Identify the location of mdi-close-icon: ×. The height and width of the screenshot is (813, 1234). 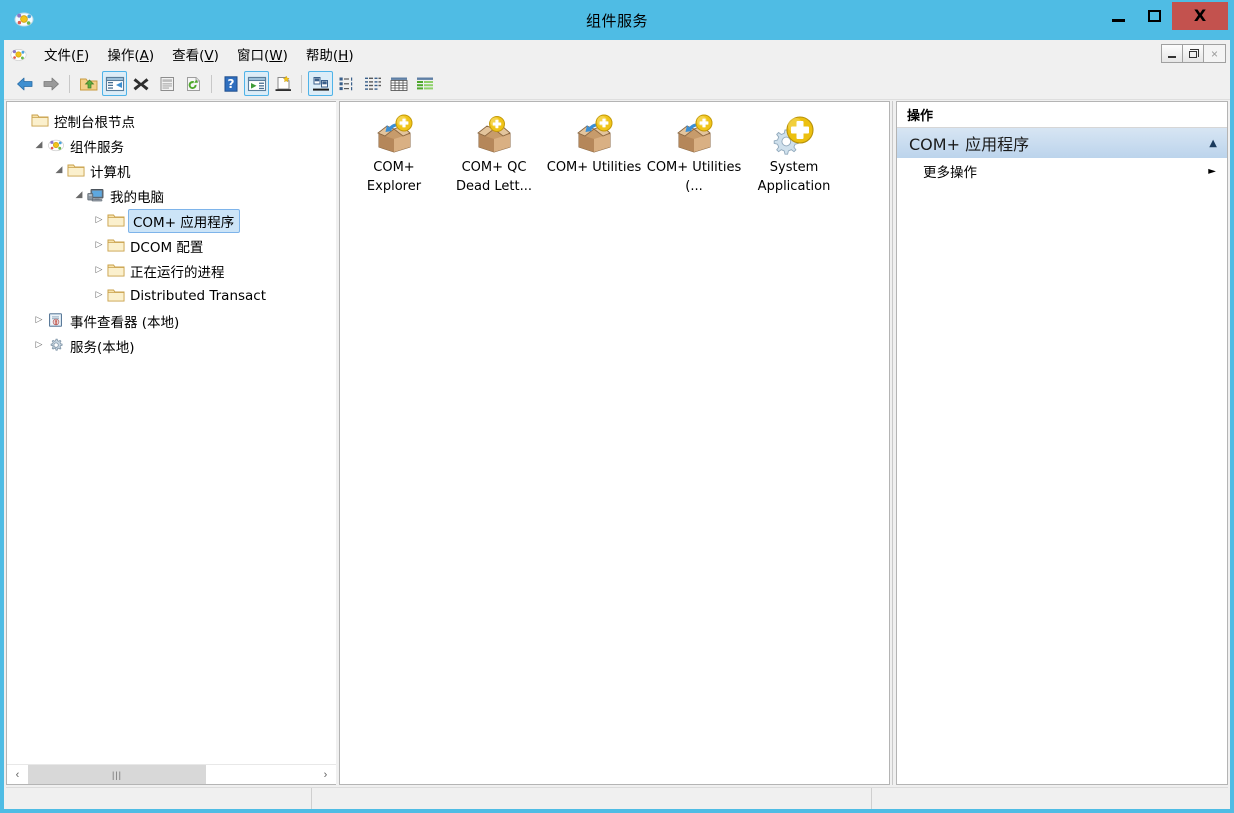
(1214, 53).